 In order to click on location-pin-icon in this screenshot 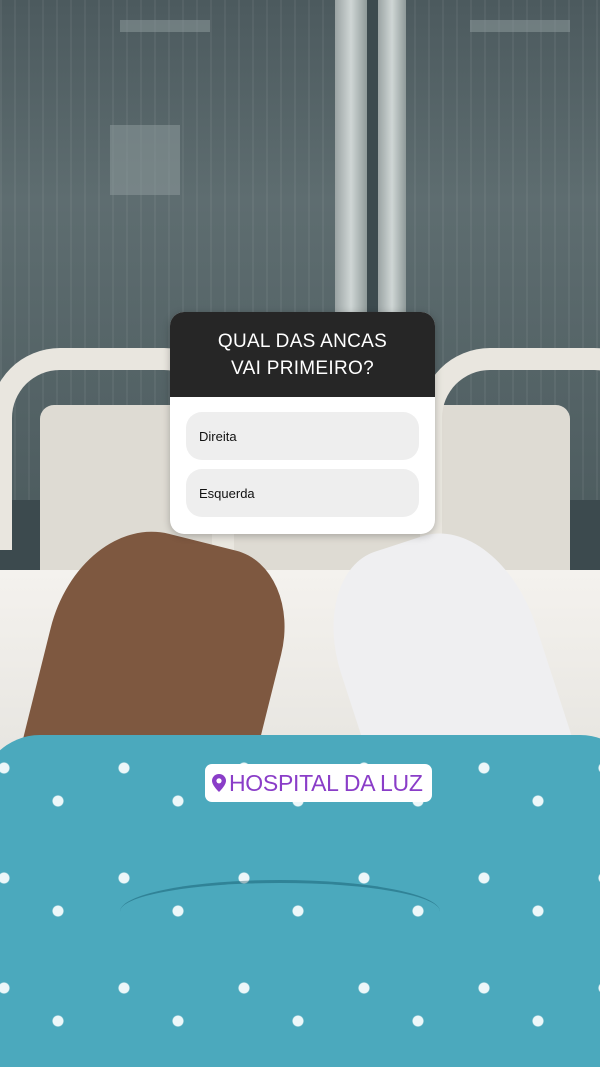, I will do `click(219, 783)`.